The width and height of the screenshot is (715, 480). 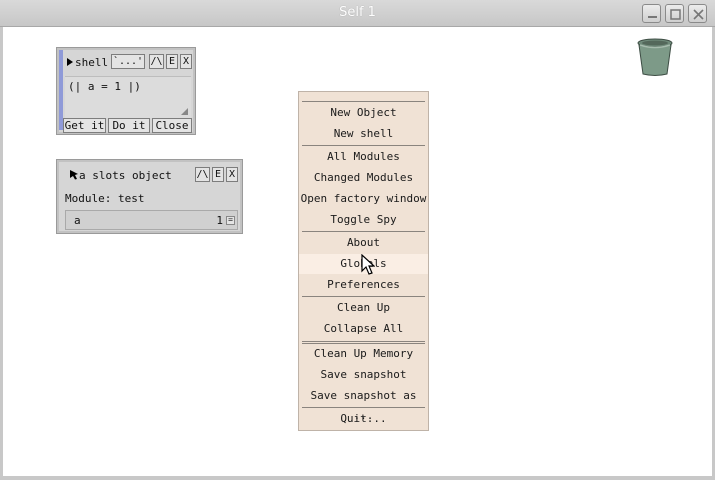 I want to click on maximize-button, so click(x=674, y=13).